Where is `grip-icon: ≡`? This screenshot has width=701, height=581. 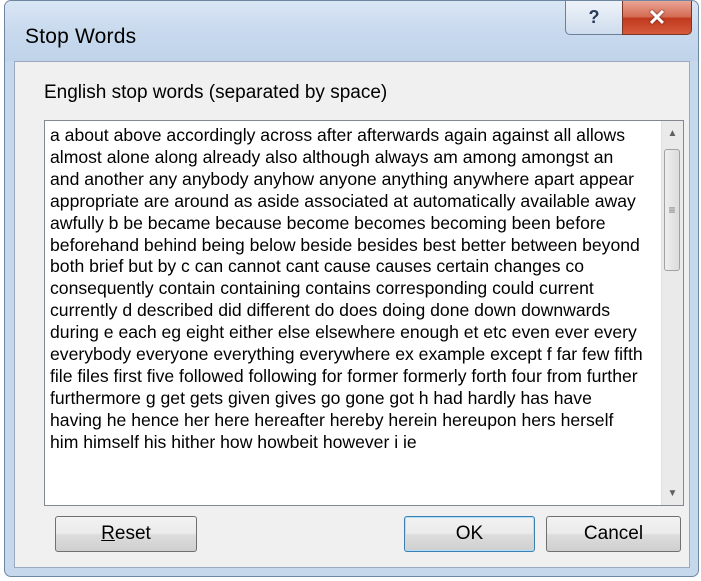 grip-icon: ≡ is located at coordinates (672, 210).